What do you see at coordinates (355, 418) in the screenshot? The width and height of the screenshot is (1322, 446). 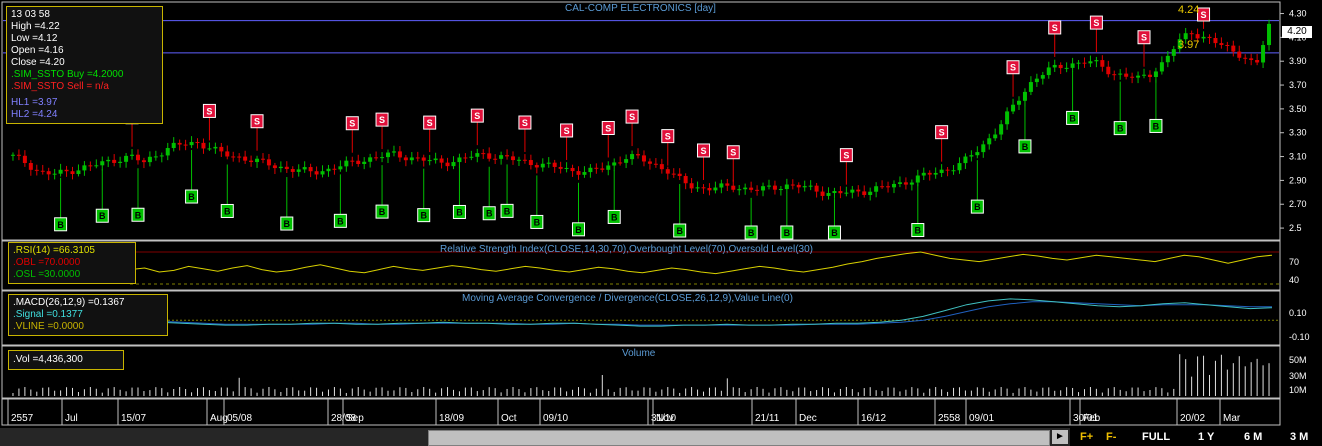 I see `date-tick-label: Sep` at bounding box center [355, 418].